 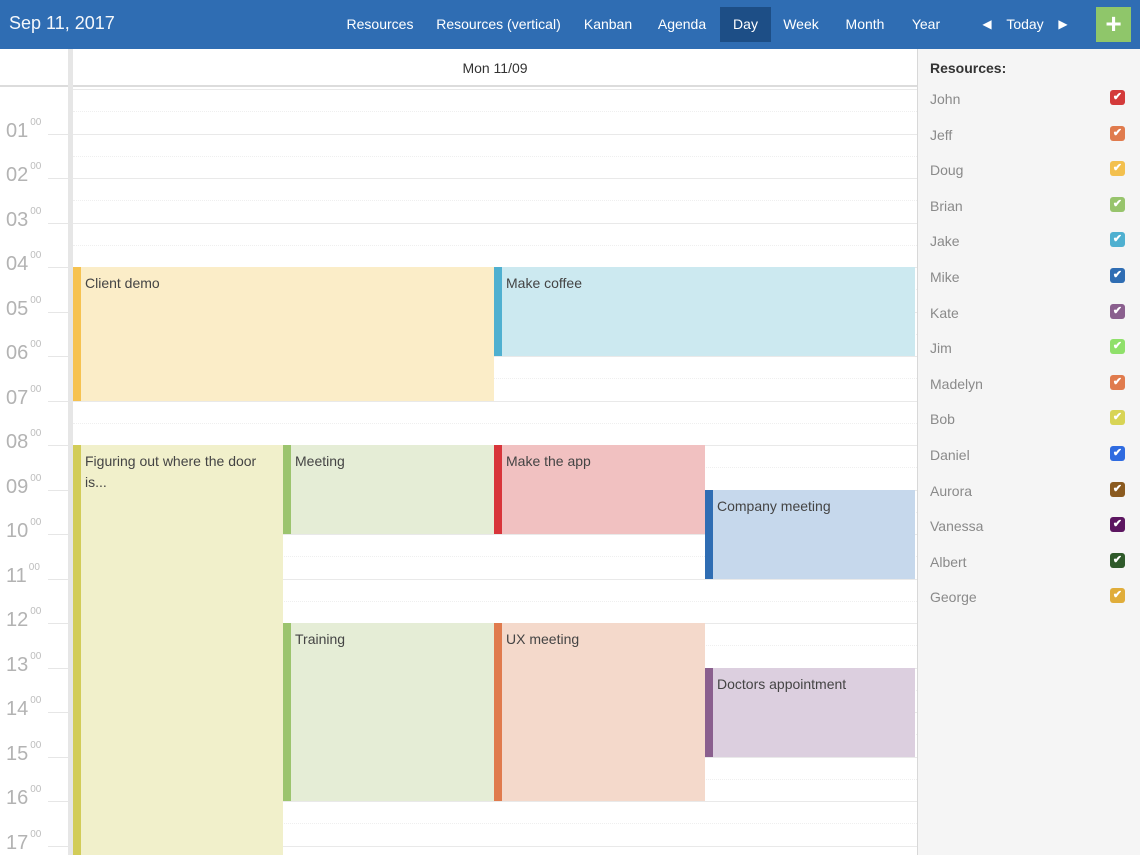 What do you see at coordinates (599, 489) in the screenshot?
I see `event-make-the-app: Make the app` at bounding box center [599, 489].